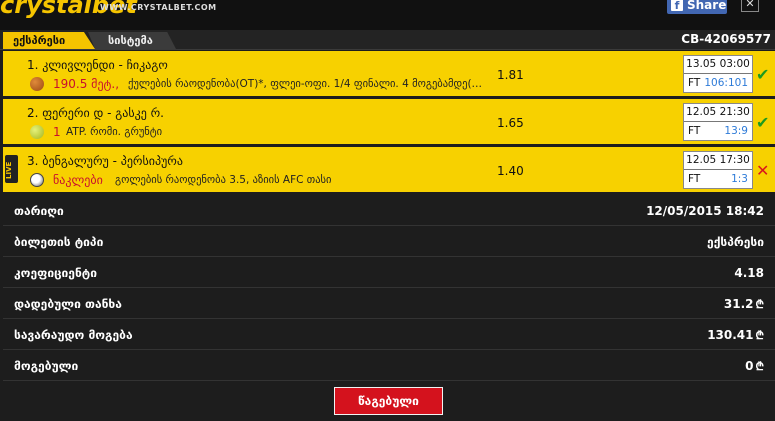  Describe the element at coordinates (718, 113) in the screenshot. I see `match-date: 12.05 21:30` at that location.